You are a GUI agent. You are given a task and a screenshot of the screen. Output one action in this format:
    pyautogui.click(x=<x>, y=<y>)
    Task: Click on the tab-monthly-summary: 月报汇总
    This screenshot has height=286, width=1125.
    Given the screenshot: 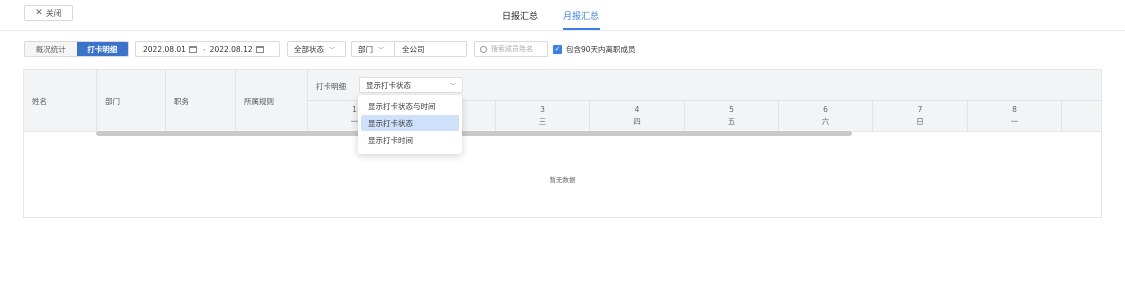 What is the action you would take?
    pyautogui.click(x=581, y=15)
    